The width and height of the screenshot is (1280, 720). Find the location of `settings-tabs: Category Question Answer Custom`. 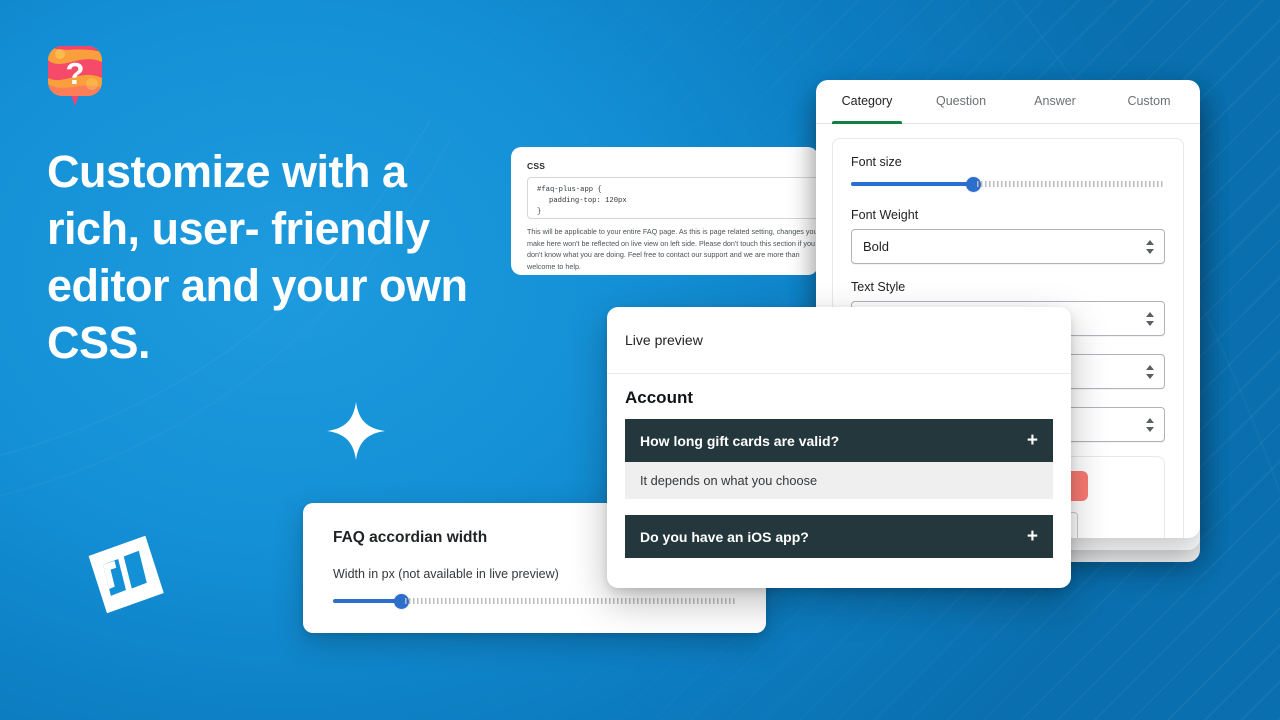

settings-tabs: Category Question Answer Custom is located at coordinates (1008, 102).